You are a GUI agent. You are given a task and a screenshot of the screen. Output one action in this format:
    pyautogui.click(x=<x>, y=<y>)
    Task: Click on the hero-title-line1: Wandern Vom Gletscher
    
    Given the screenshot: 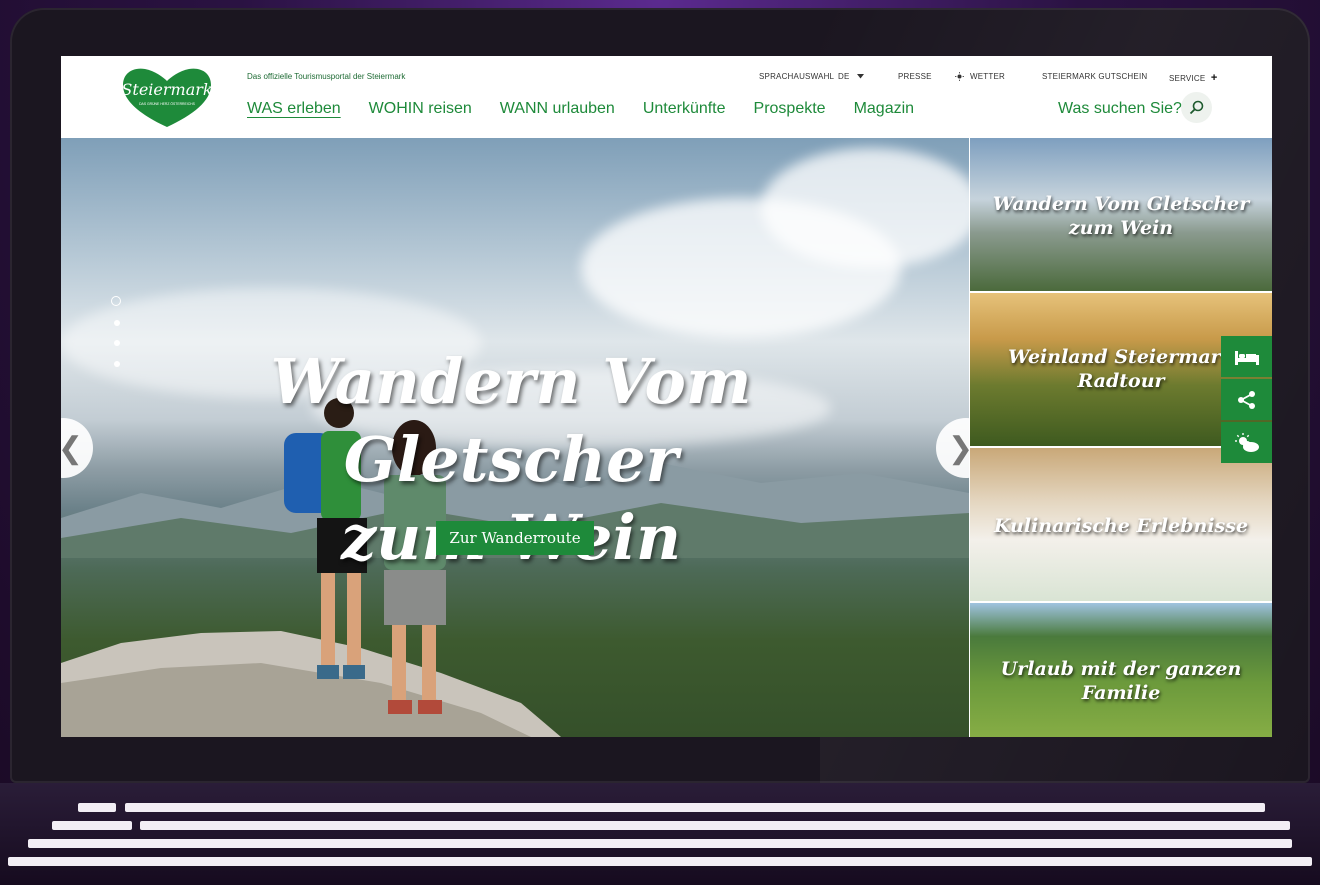 What is the action you would take?
    pyautogui.click(x=511, y=420)
    